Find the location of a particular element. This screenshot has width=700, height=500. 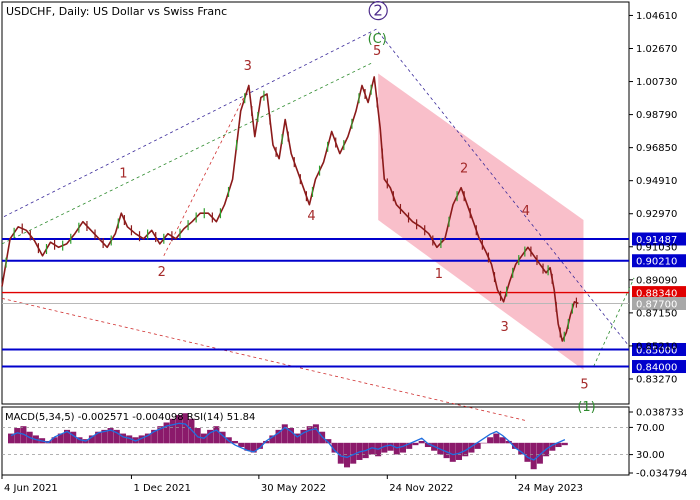

y-tick-label-2: 1.00730 is located at coordinates (656, 82).